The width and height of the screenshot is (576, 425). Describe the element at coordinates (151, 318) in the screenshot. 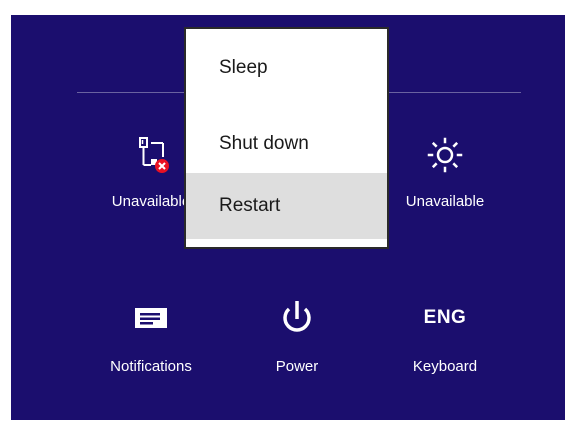

I see `notifications-icon` at that location.